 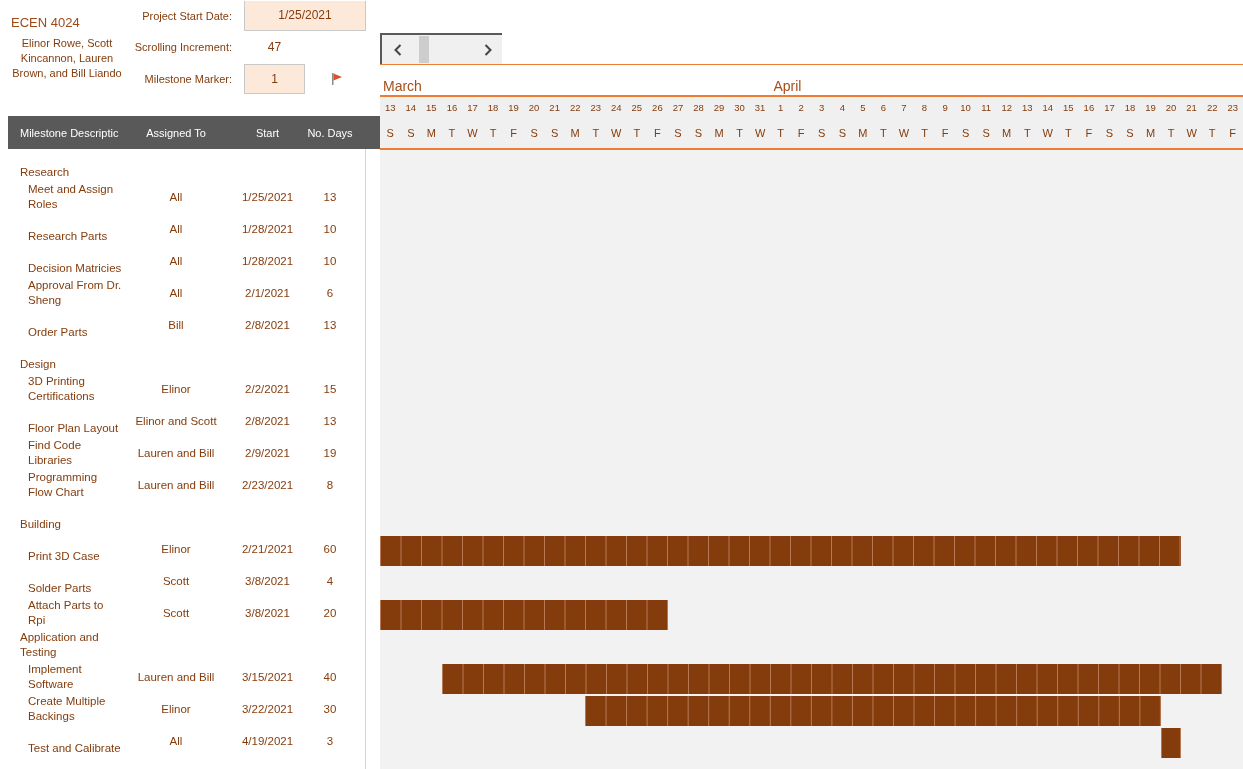 What do you see at coordinates (274, 78) in the screenshot?
I see `milestone-field: 1` at bounding box center [274, 78].